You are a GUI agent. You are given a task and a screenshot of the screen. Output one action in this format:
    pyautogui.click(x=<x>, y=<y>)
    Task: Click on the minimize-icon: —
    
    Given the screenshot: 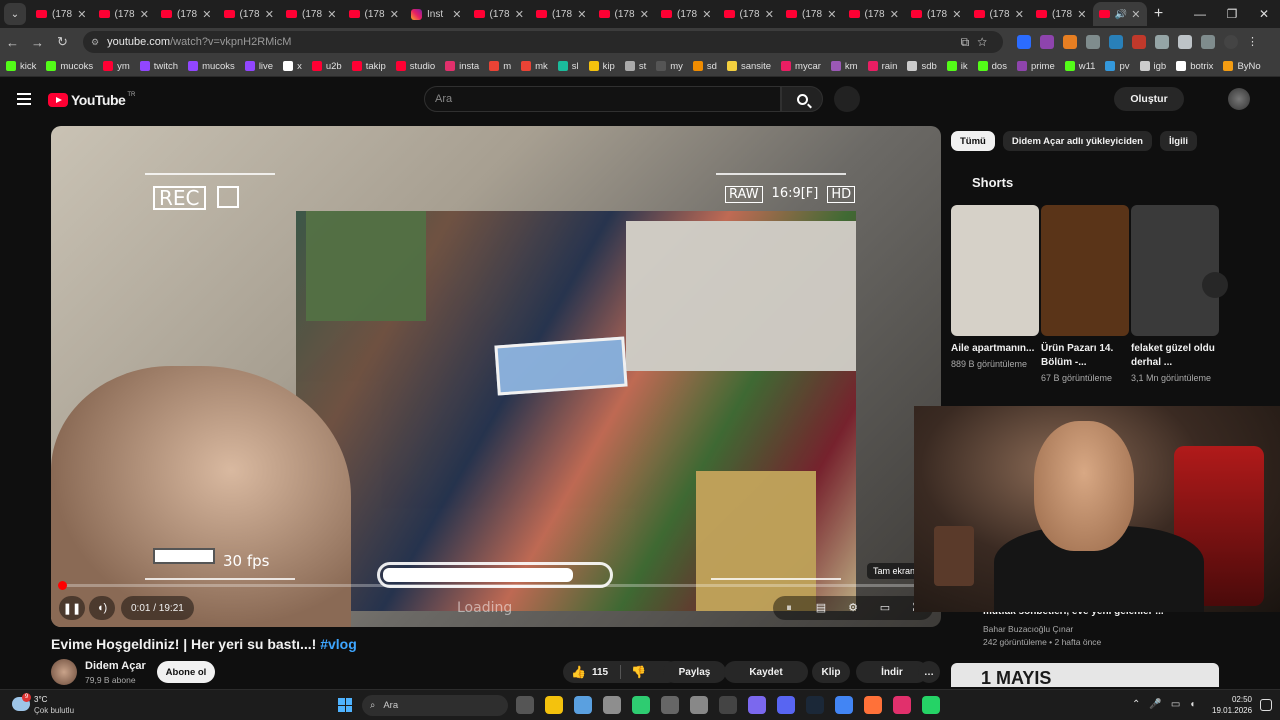 What is the action you would take?
    pyautogui.click(x=1200, y=14)
    